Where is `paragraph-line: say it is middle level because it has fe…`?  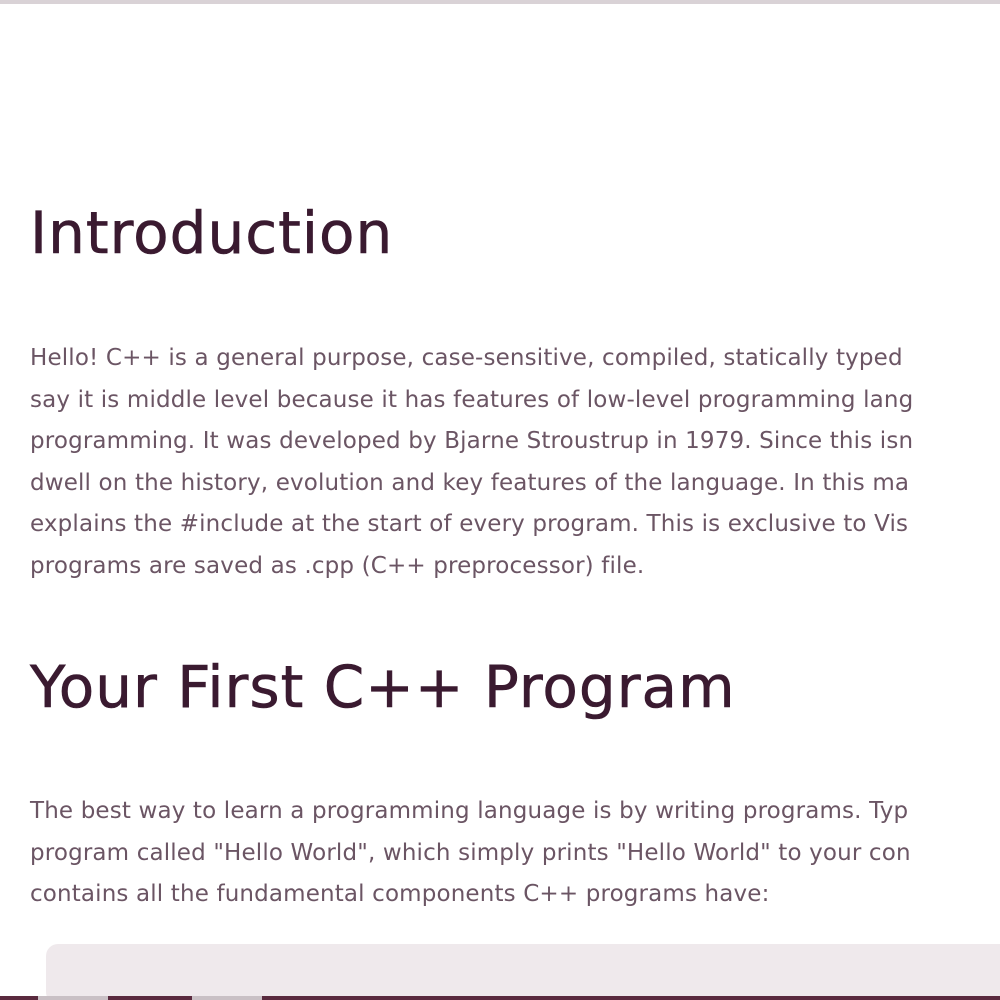
paragraph-line: say it is middle level because it has fe… is located at coordinates (472, 399).